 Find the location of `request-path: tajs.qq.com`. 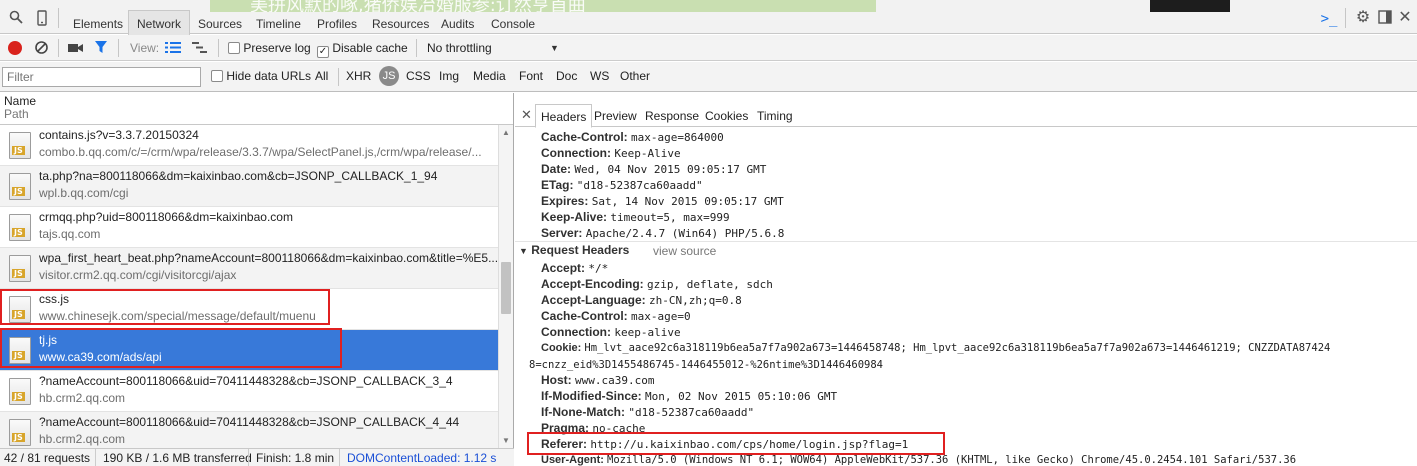

request-path: tajs.qq.com is located at coordinates (70, 234).